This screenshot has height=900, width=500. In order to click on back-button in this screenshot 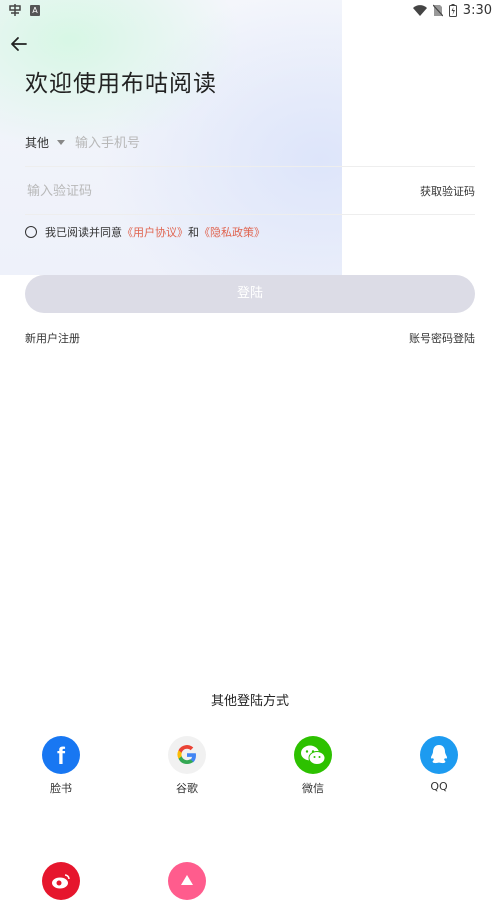, I will do `click(19, 44)`.